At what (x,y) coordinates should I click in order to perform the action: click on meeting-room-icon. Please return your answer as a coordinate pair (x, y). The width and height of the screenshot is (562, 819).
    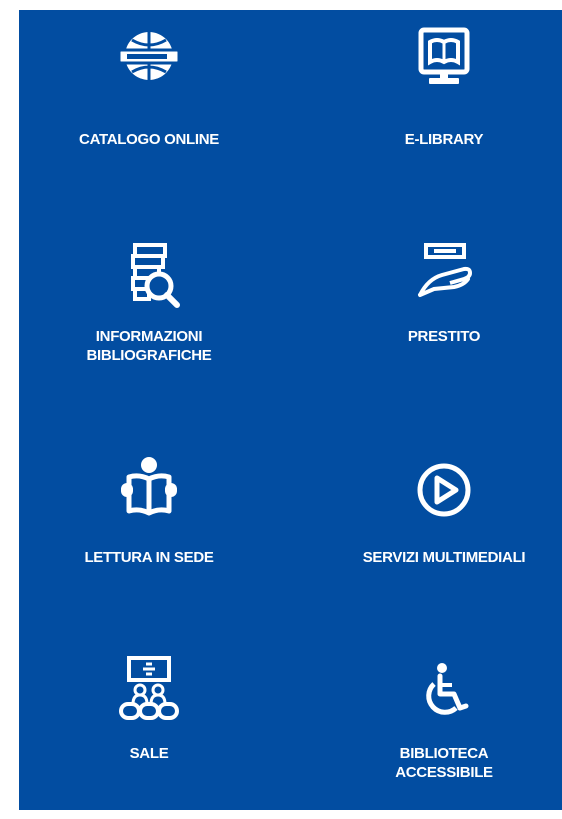
    Looking at the image, I should click on (149, 690).